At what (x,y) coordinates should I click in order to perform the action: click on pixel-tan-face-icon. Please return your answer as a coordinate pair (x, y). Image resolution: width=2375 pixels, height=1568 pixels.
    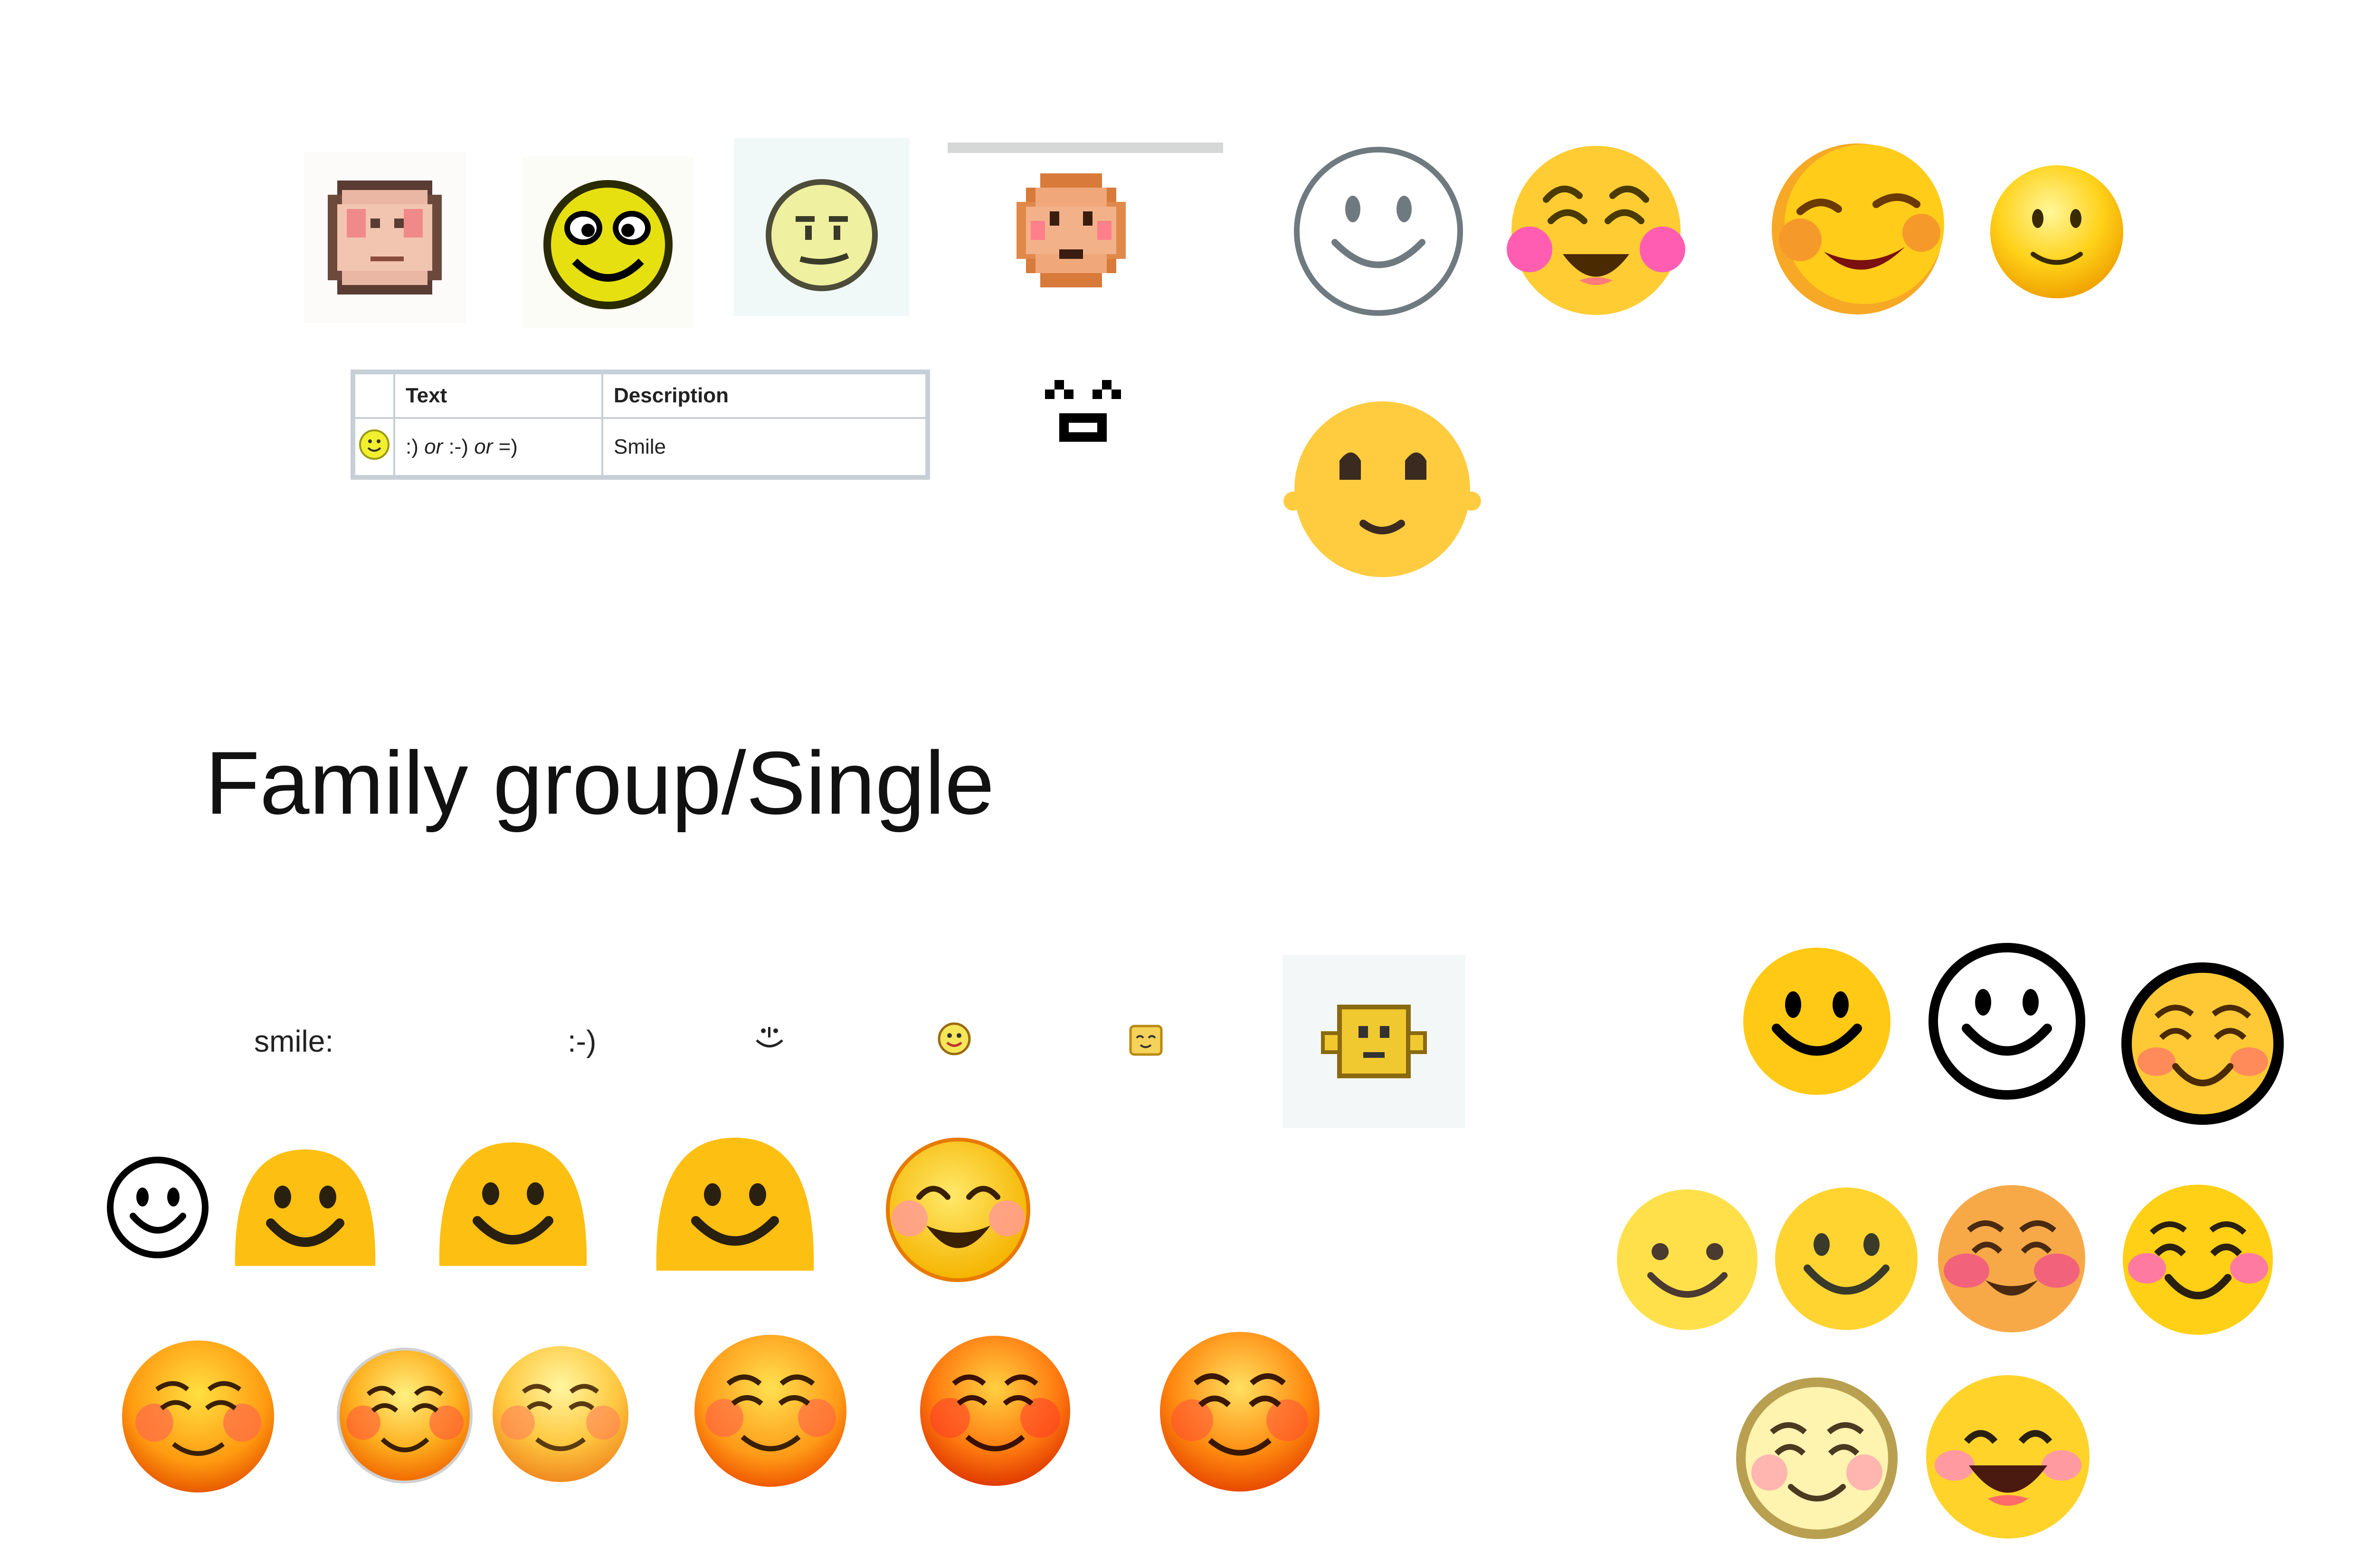
    Looking at the image, I should click on (385, 237).